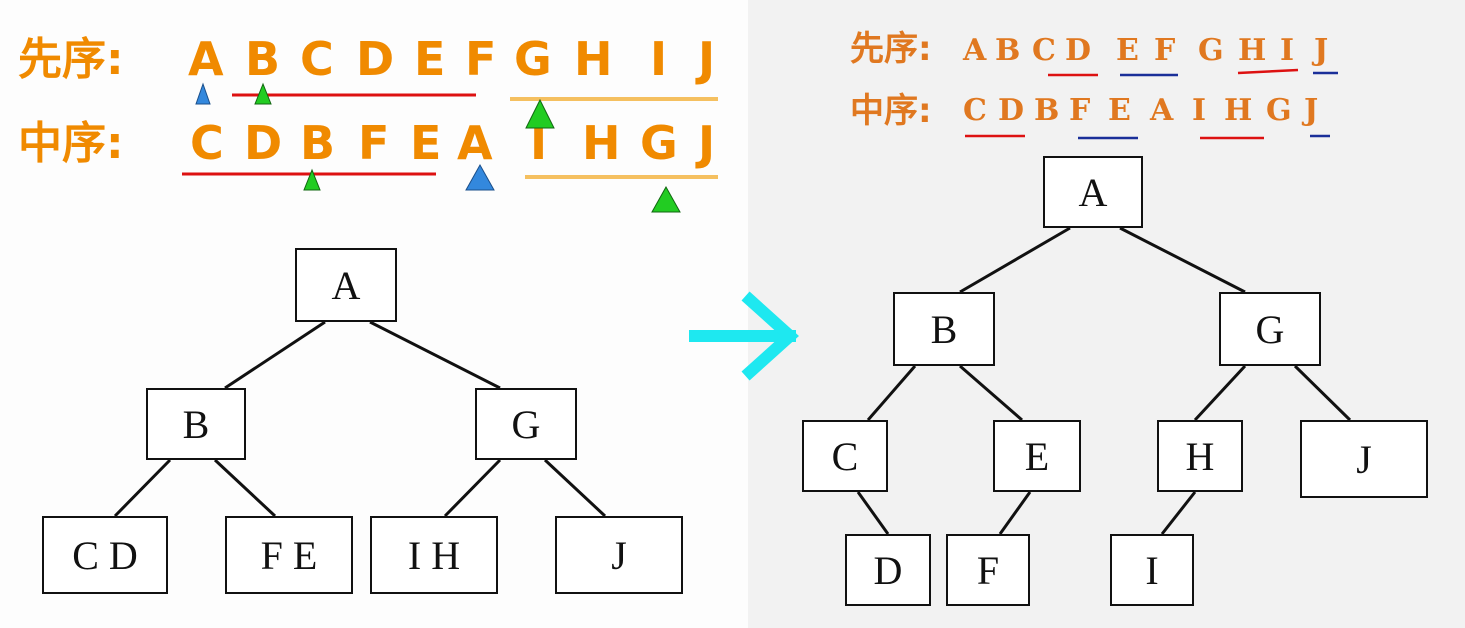  What do you see at coordinates (526, 424) in the screenshot?
I see `left-node-g: G` at bounding box center [526, 424].